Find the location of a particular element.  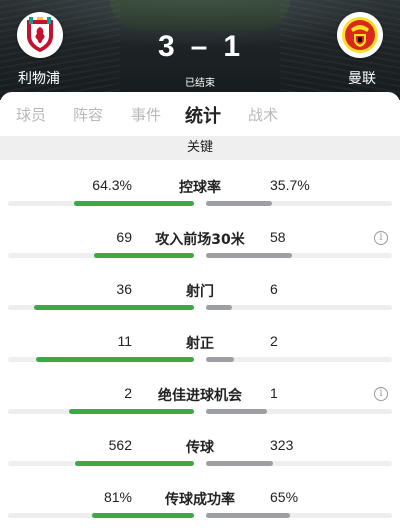

stat-away-value: 65% is located at coordinates (284, 497).